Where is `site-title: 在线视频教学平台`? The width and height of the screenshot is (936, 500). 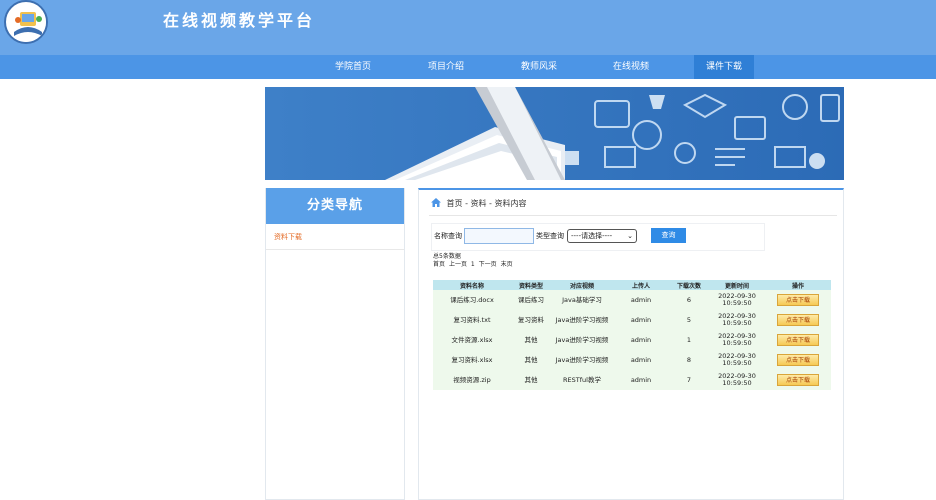
site-title: 在线视频教学平台 is located at coordinates (239, 20).